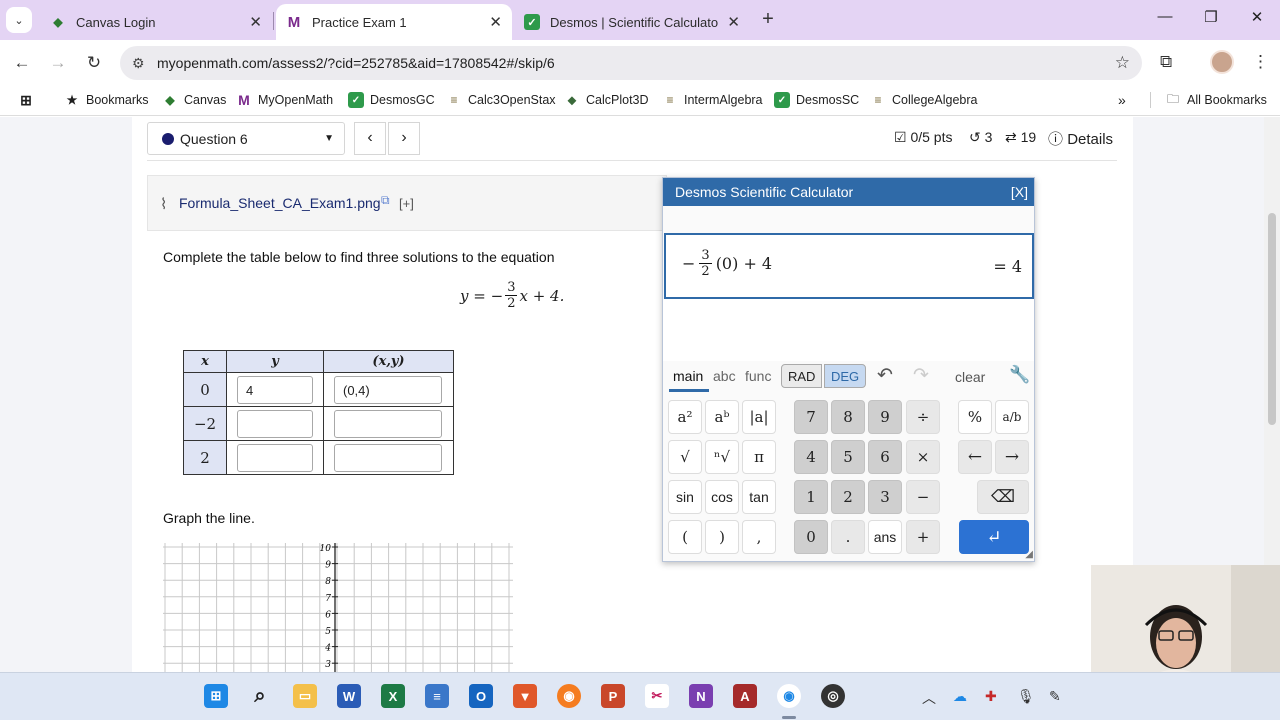 This screenshot has width=1280, height=720. Describe the element at coordinates (811, 537) in the screenshot. I see `key-0: 0` at that location.